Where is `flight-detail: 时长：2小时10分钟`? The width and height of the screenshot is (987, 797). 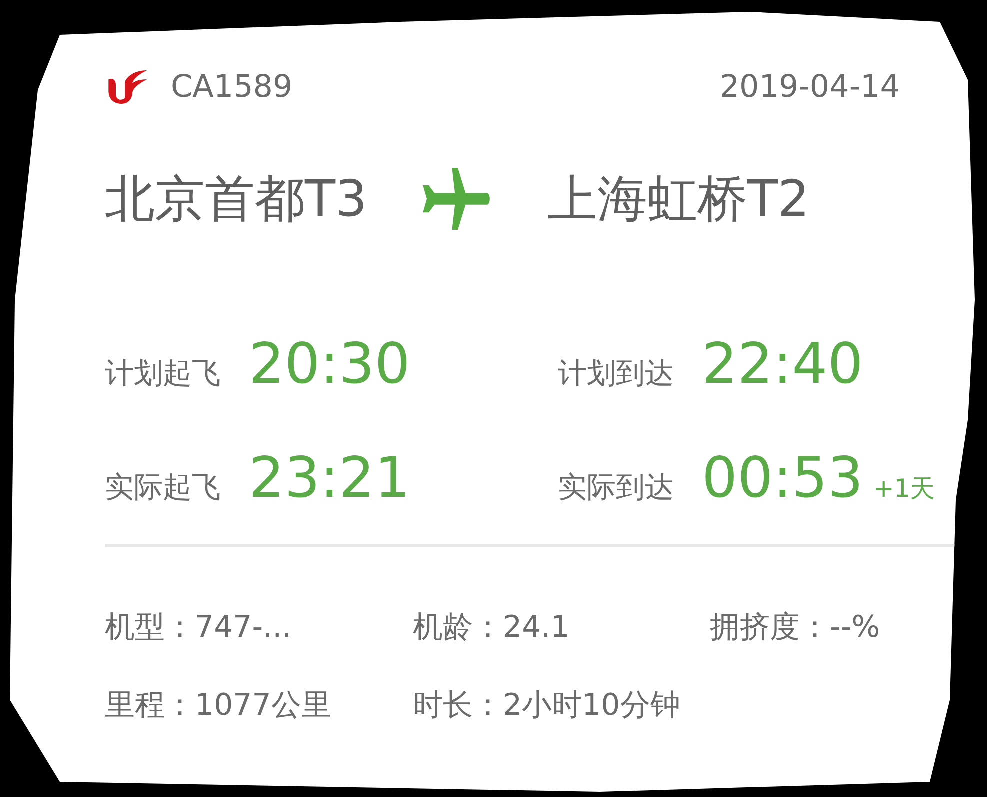 flight-detail: 时长：2小时10分钟 is located at coordinates (547, 705).